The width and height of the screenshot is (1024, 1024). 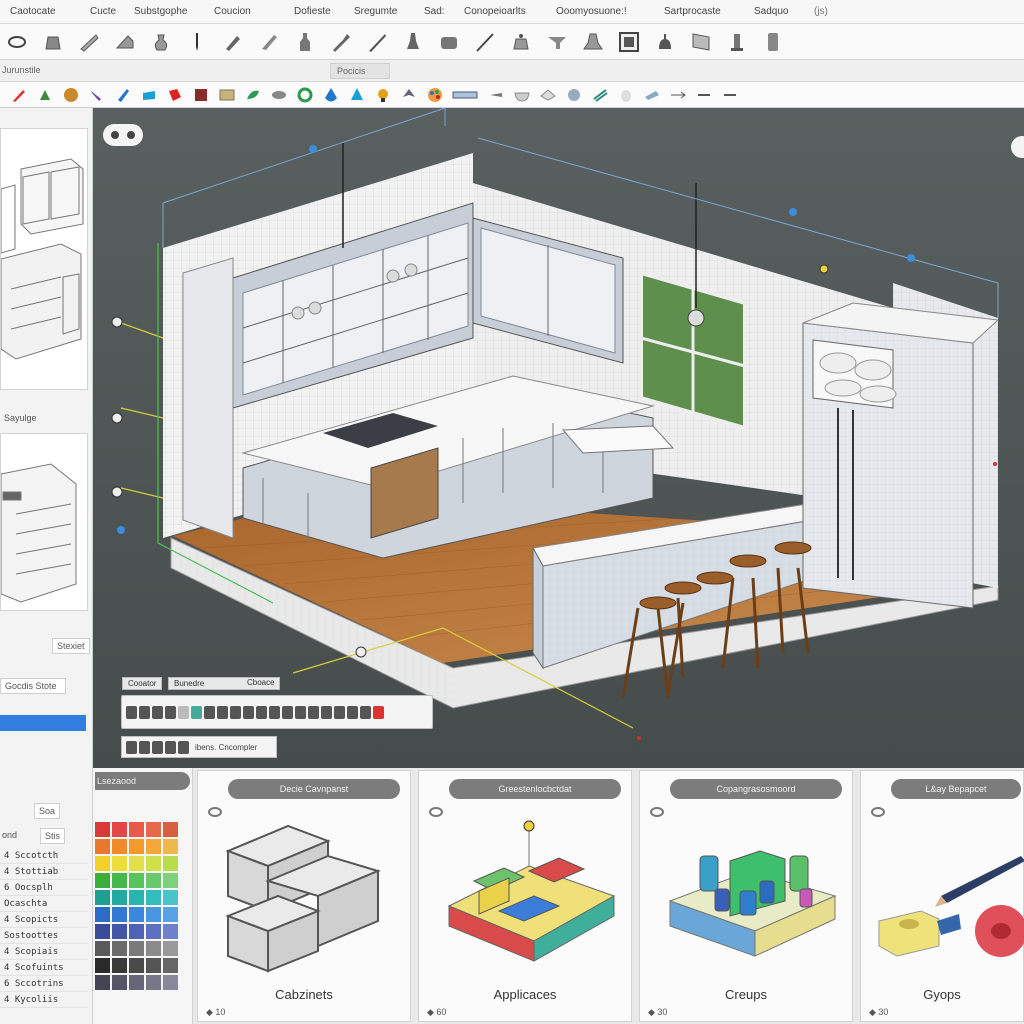 What do you see at coordinates (774, 11) in the screenshot?
I see `menu-item-10: Sadquo` at bounding box center [774, 11].